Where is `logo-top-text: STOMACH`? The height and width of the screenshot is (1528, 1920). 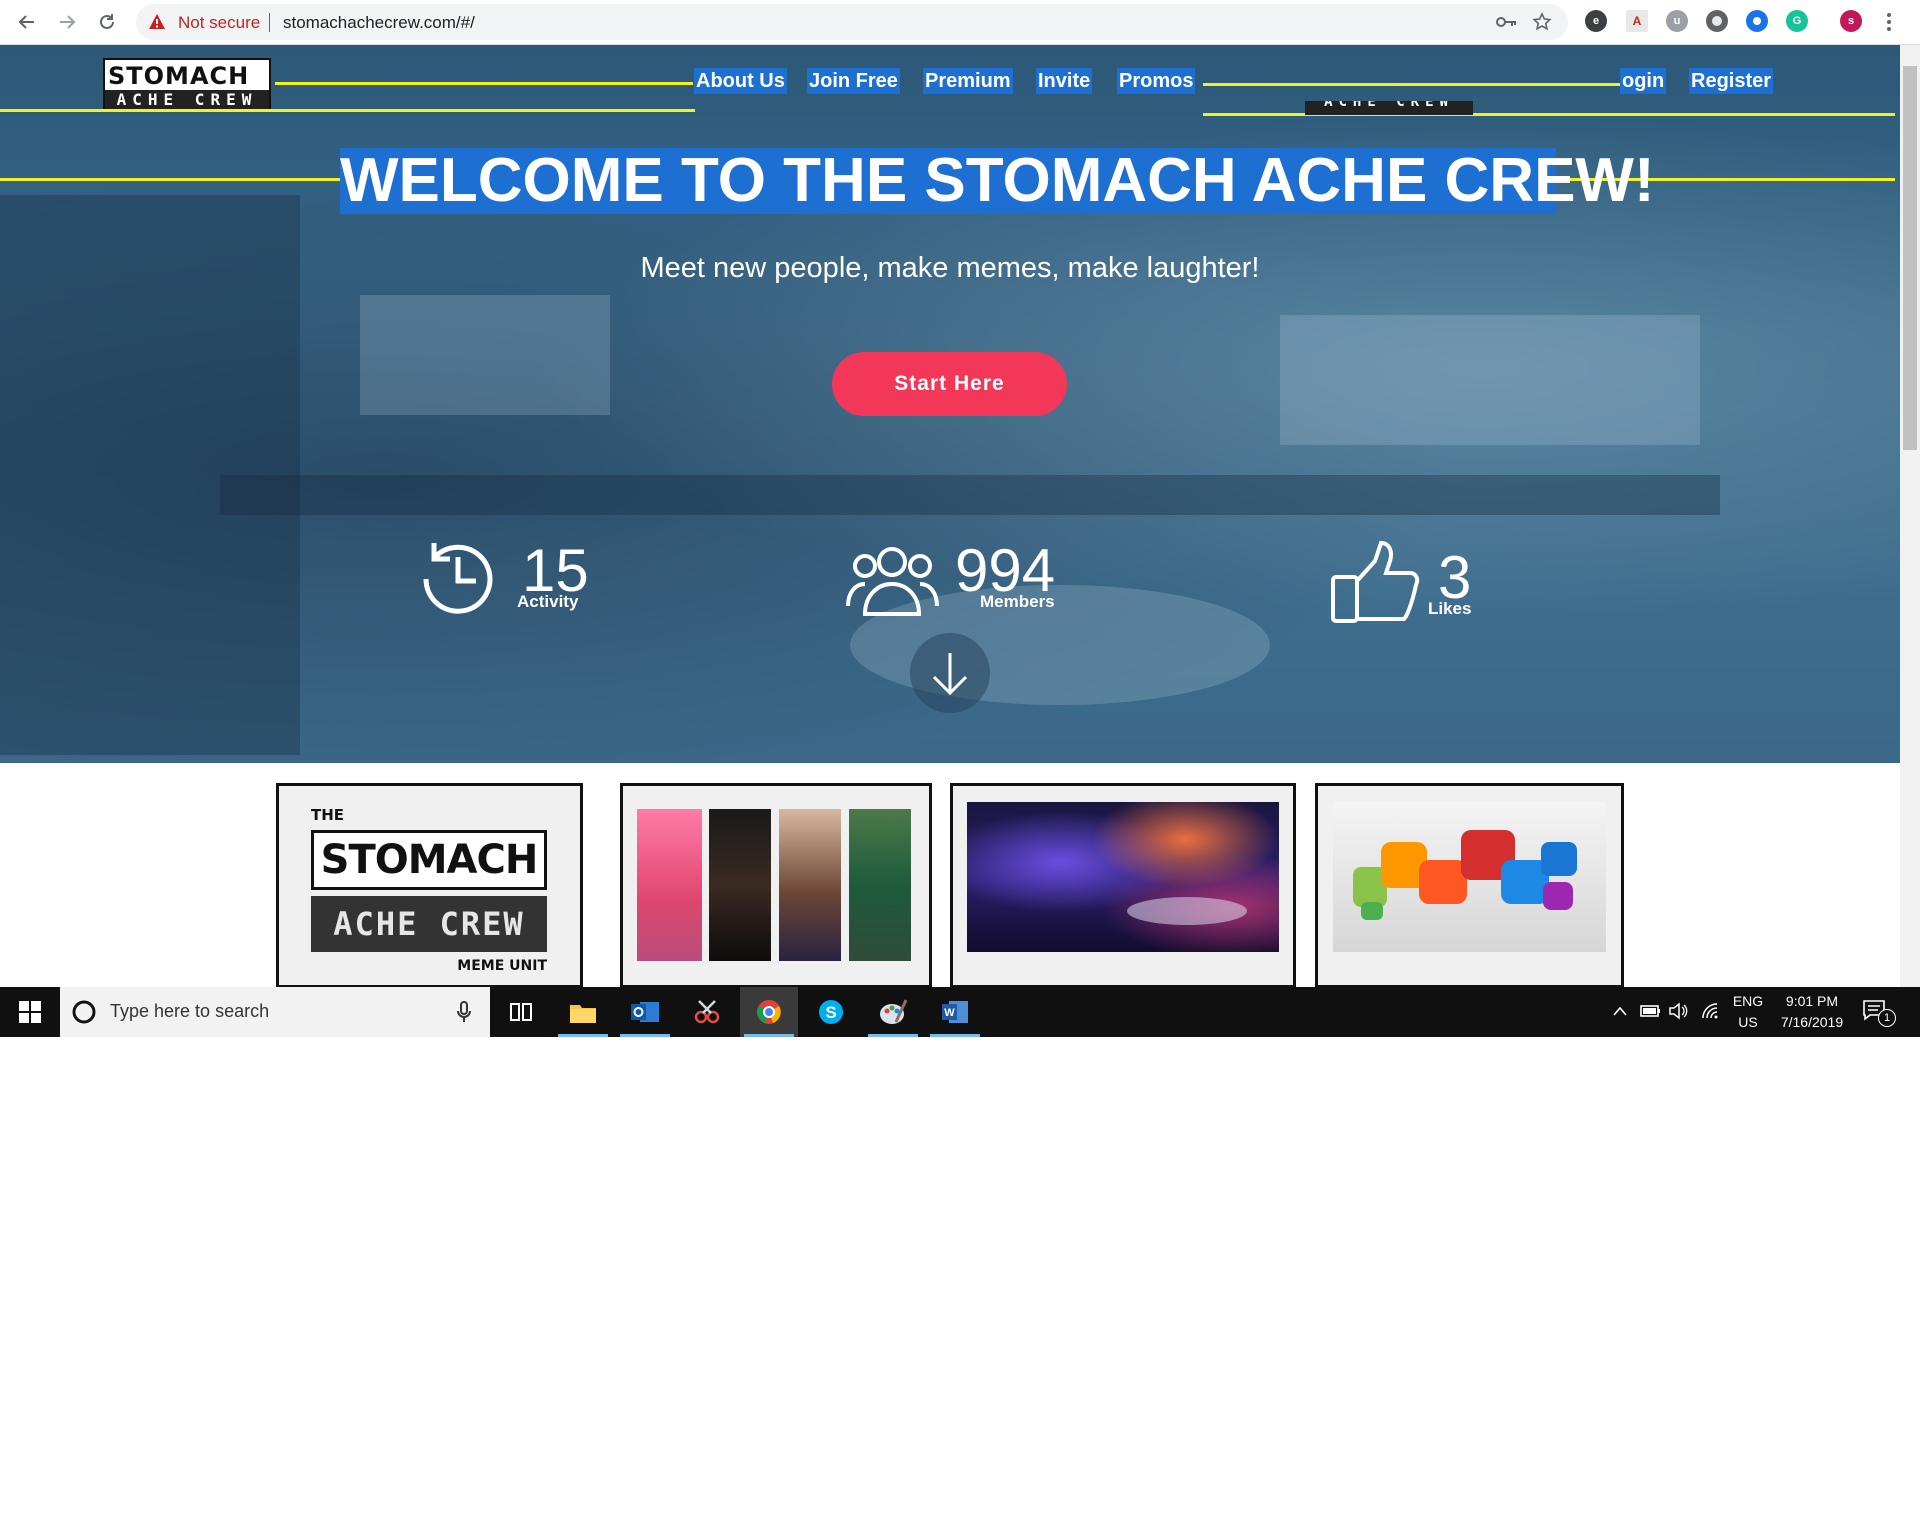
logo-top-text: STOMACH is located at coordinates (179, 76).